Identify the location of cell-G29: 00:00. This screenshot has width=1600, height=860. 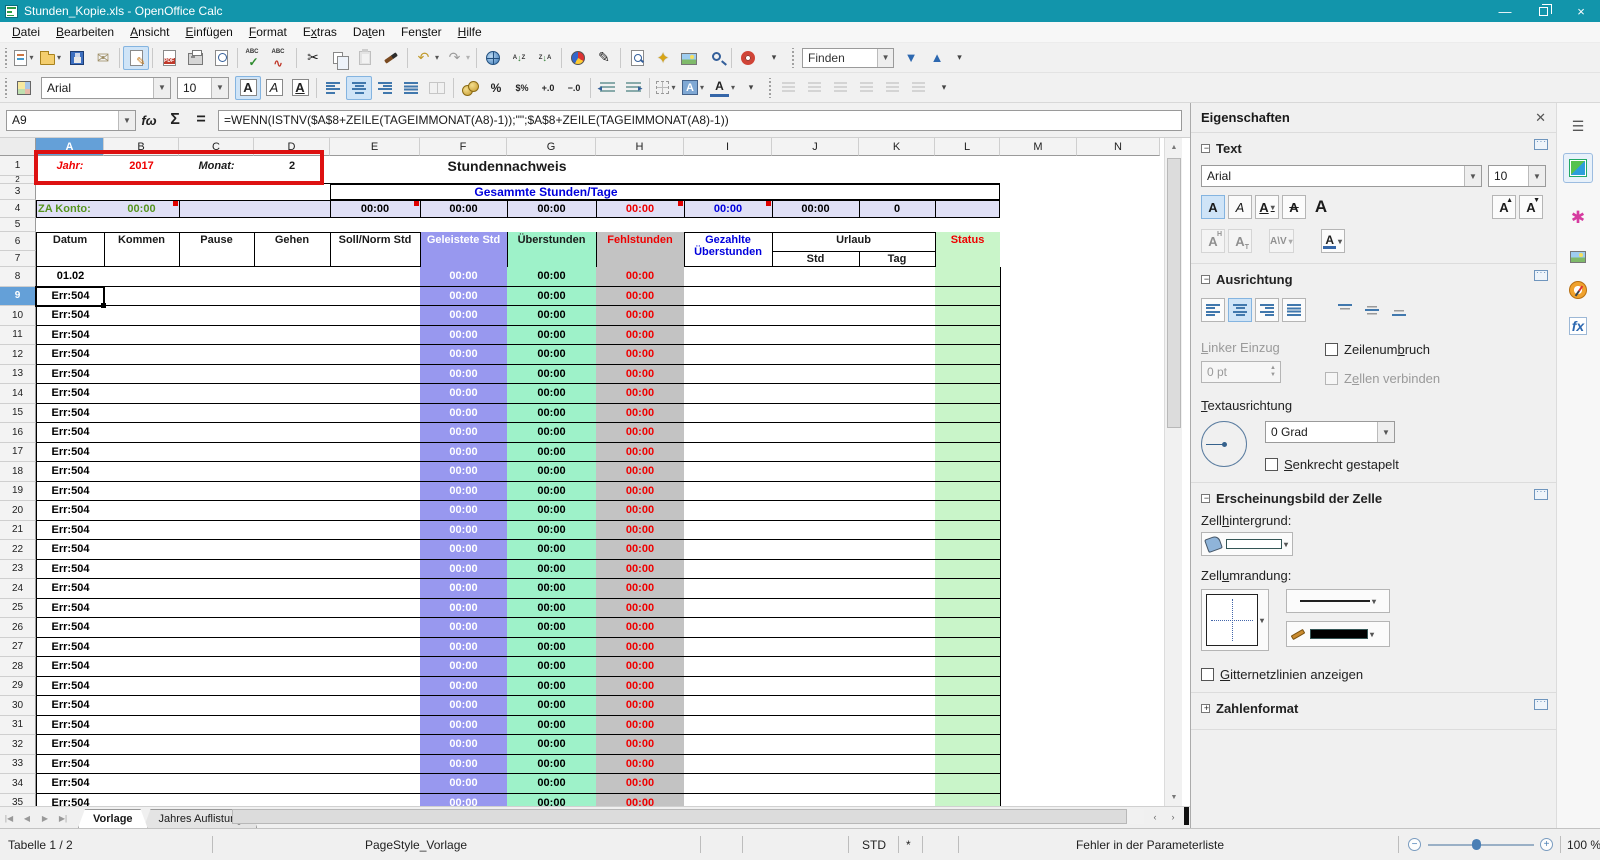
(552, 686).